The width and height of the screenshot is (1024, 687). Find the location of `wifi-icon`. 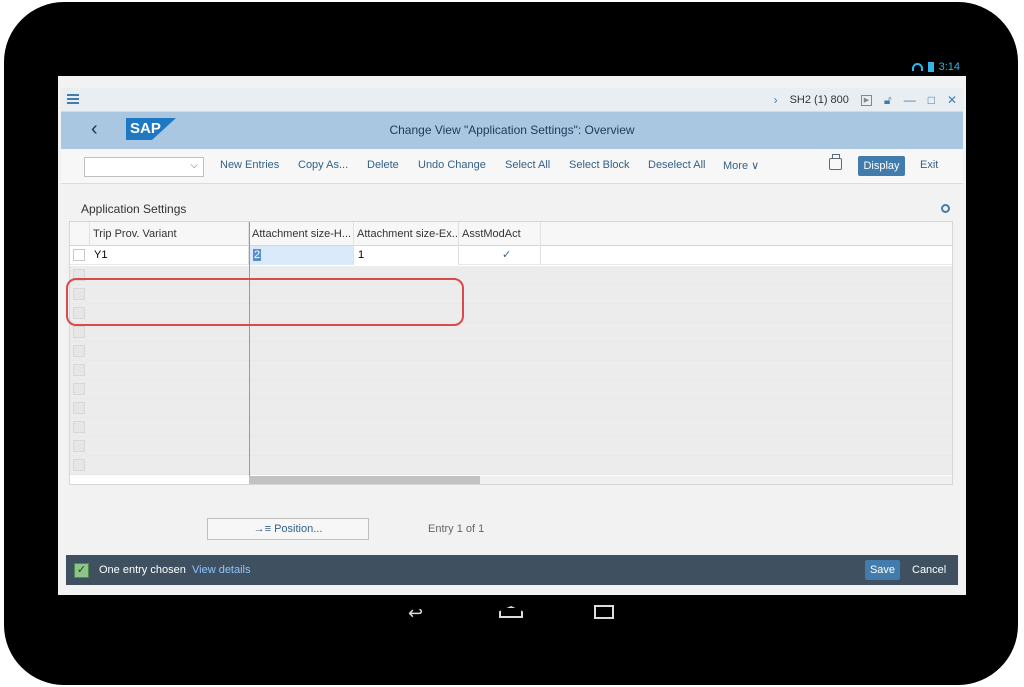

wifi-icon is located at coordinates (917, 67).